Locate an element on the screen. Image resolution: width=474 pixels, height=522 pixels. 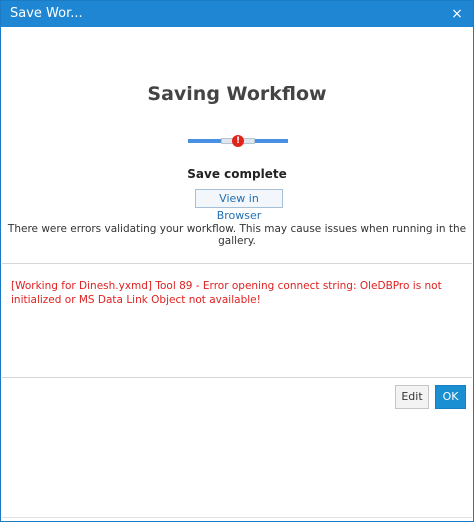
divider-bottom is located at coordinates (237, 377).